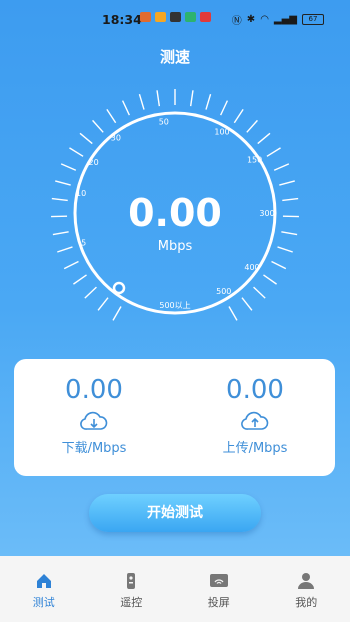 This screenshot has width=350, height=622. Describe the element at coordinates (131, 602) in the screenshot. I see `nav-label-remote: 遥控` at that location.